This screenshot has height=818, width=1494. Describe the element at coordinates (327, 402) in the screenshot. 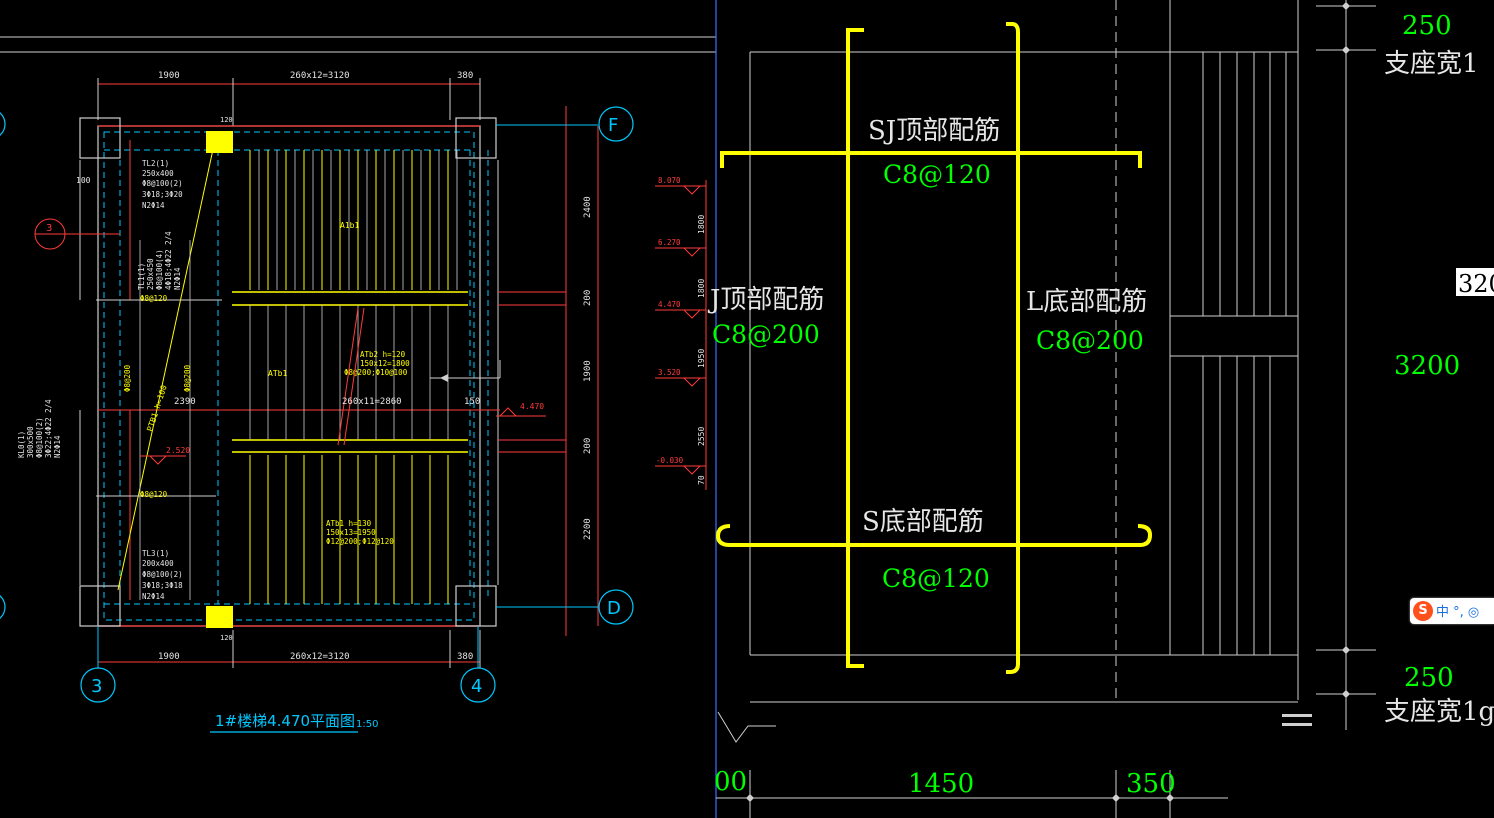

I see `mid-dimension-row: 2390 260x11=2860 150` at that location.